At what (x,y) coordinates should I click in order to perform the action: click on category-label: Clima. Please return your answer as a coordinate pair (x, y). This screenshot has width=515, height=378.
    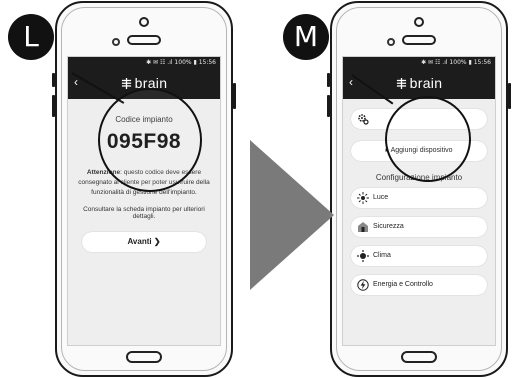
    Looking at the image, I should click on (382, 255).